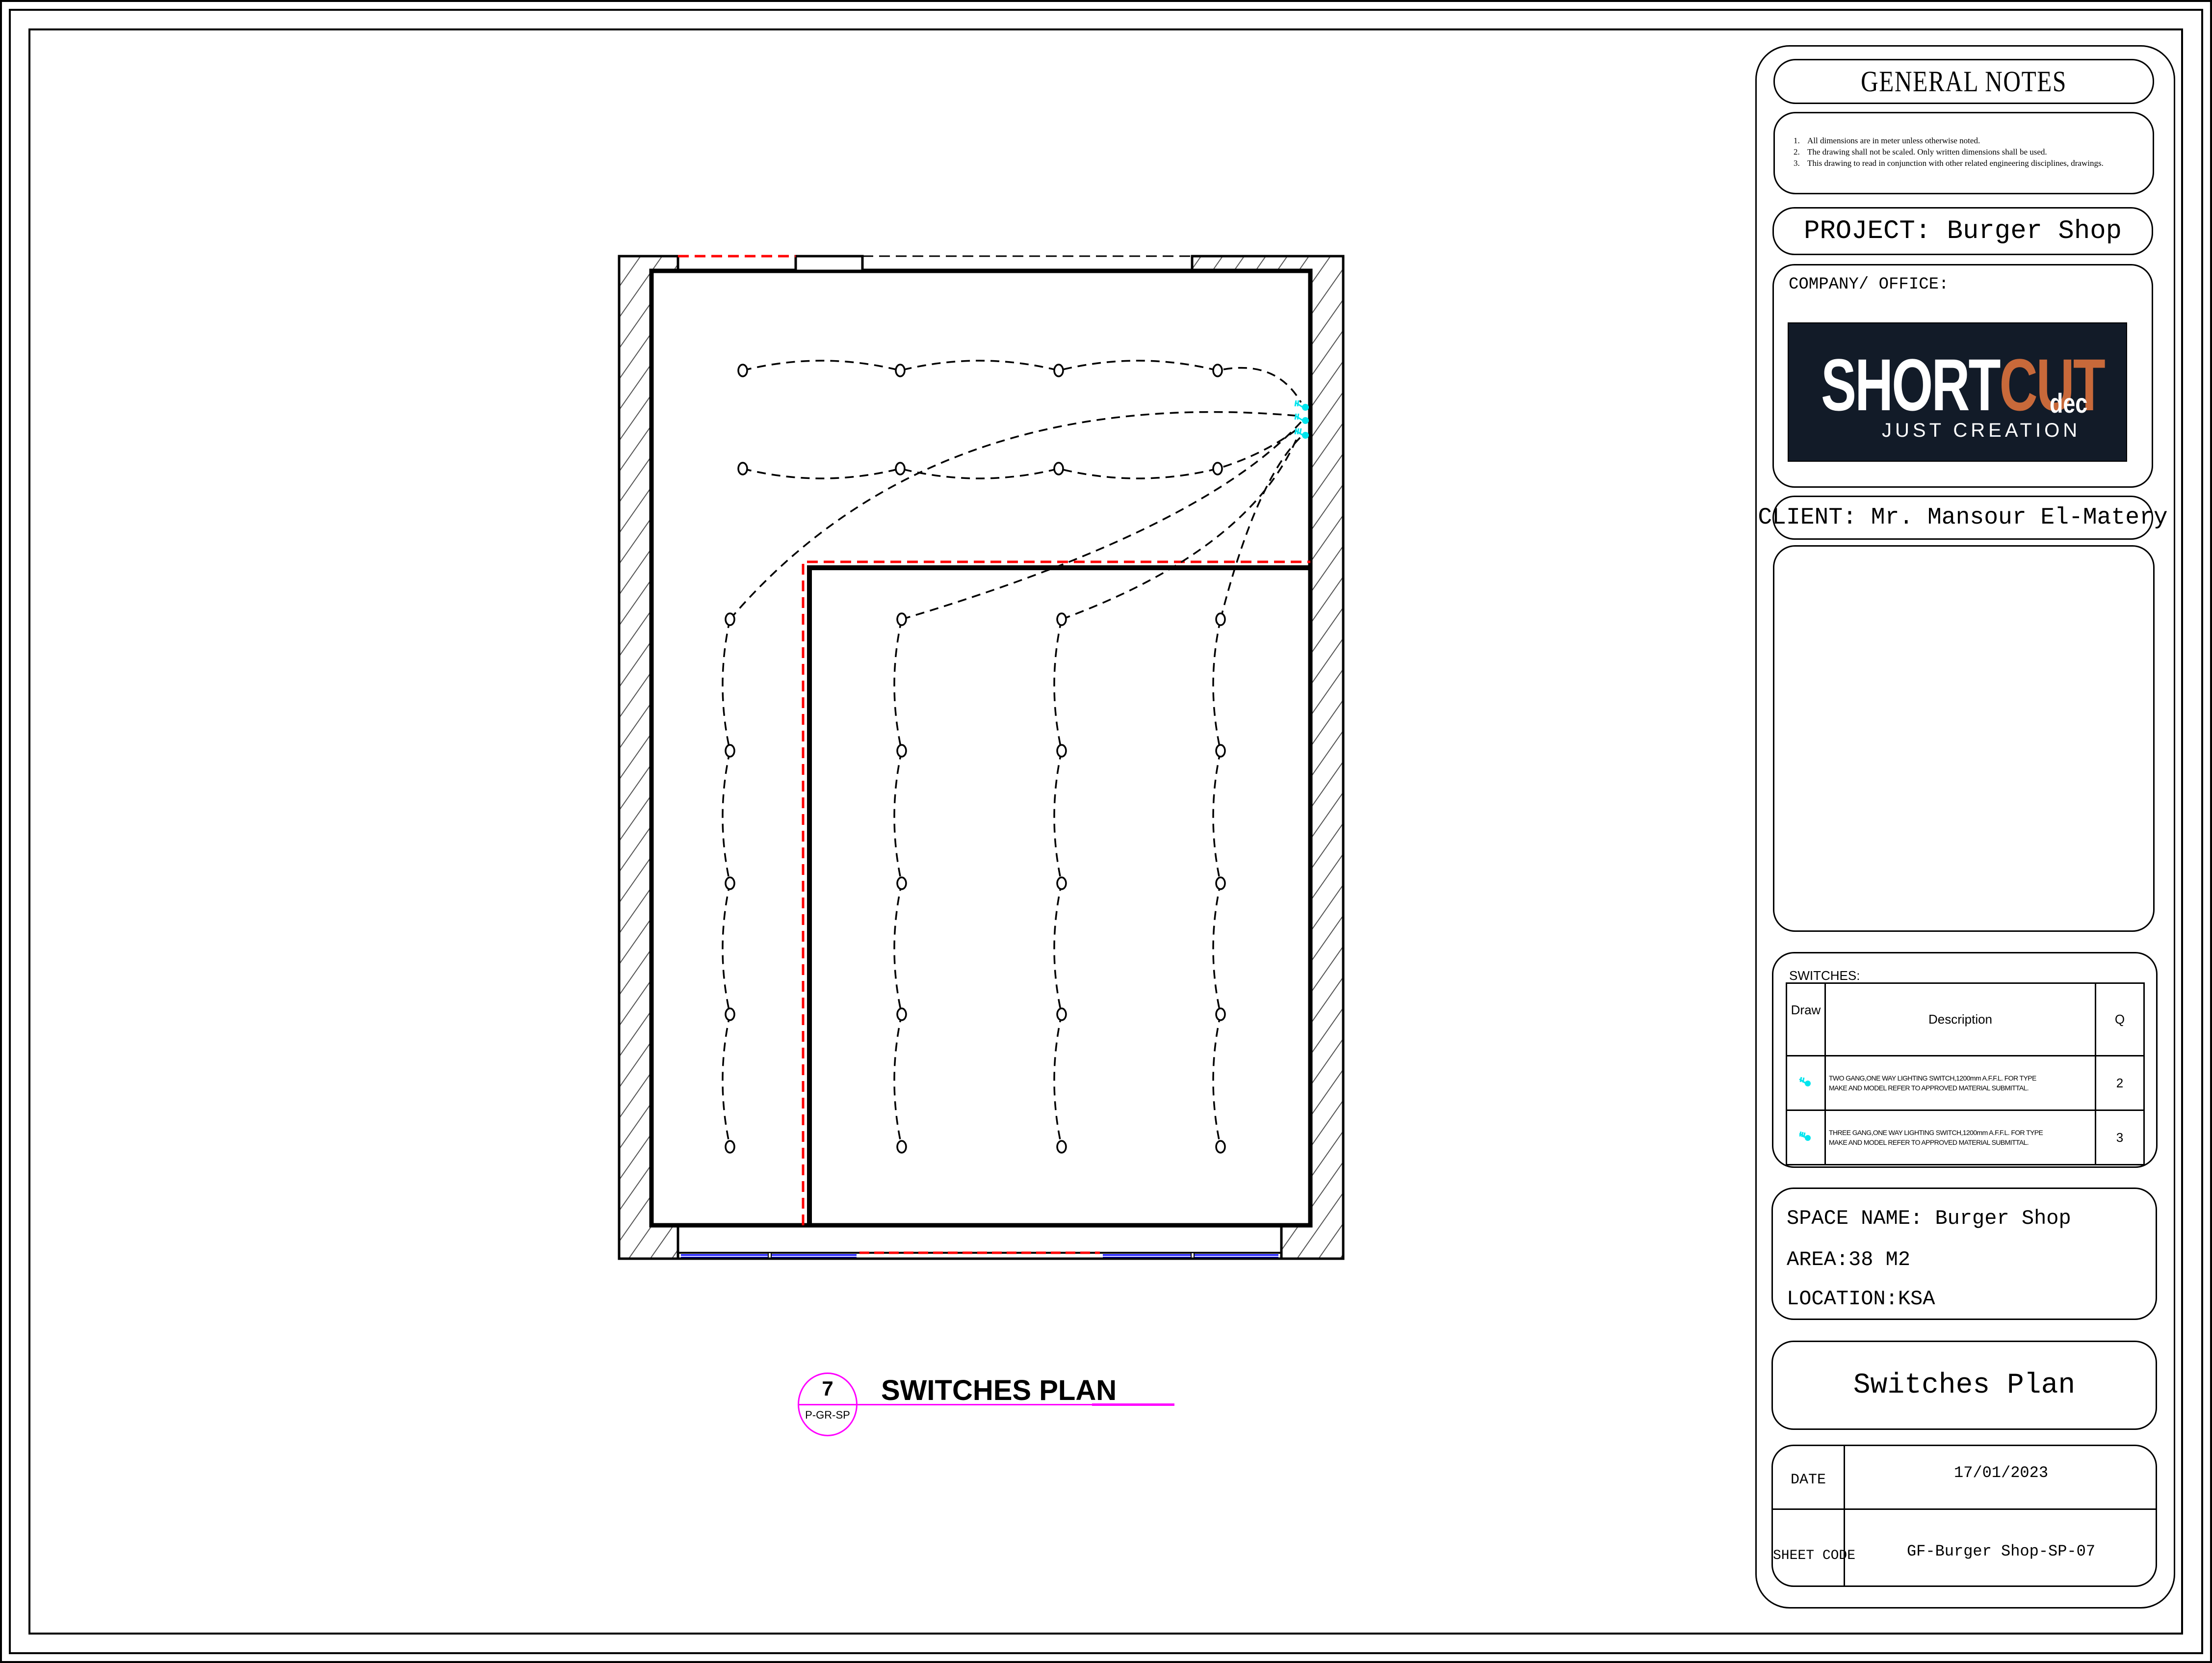 This screenshot has height=1663, width=2212. Describe the element at coordinates (981, 1242) in the screenshot. I see `storefront-glazing` at that location.